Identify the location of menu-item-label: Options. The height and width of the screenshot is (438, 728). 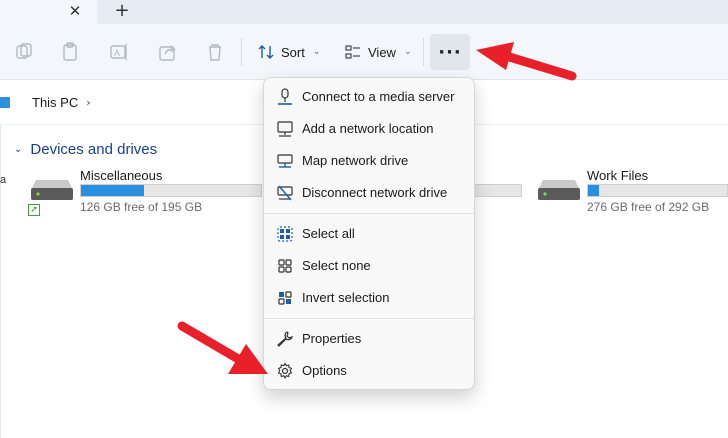
(324, 370).